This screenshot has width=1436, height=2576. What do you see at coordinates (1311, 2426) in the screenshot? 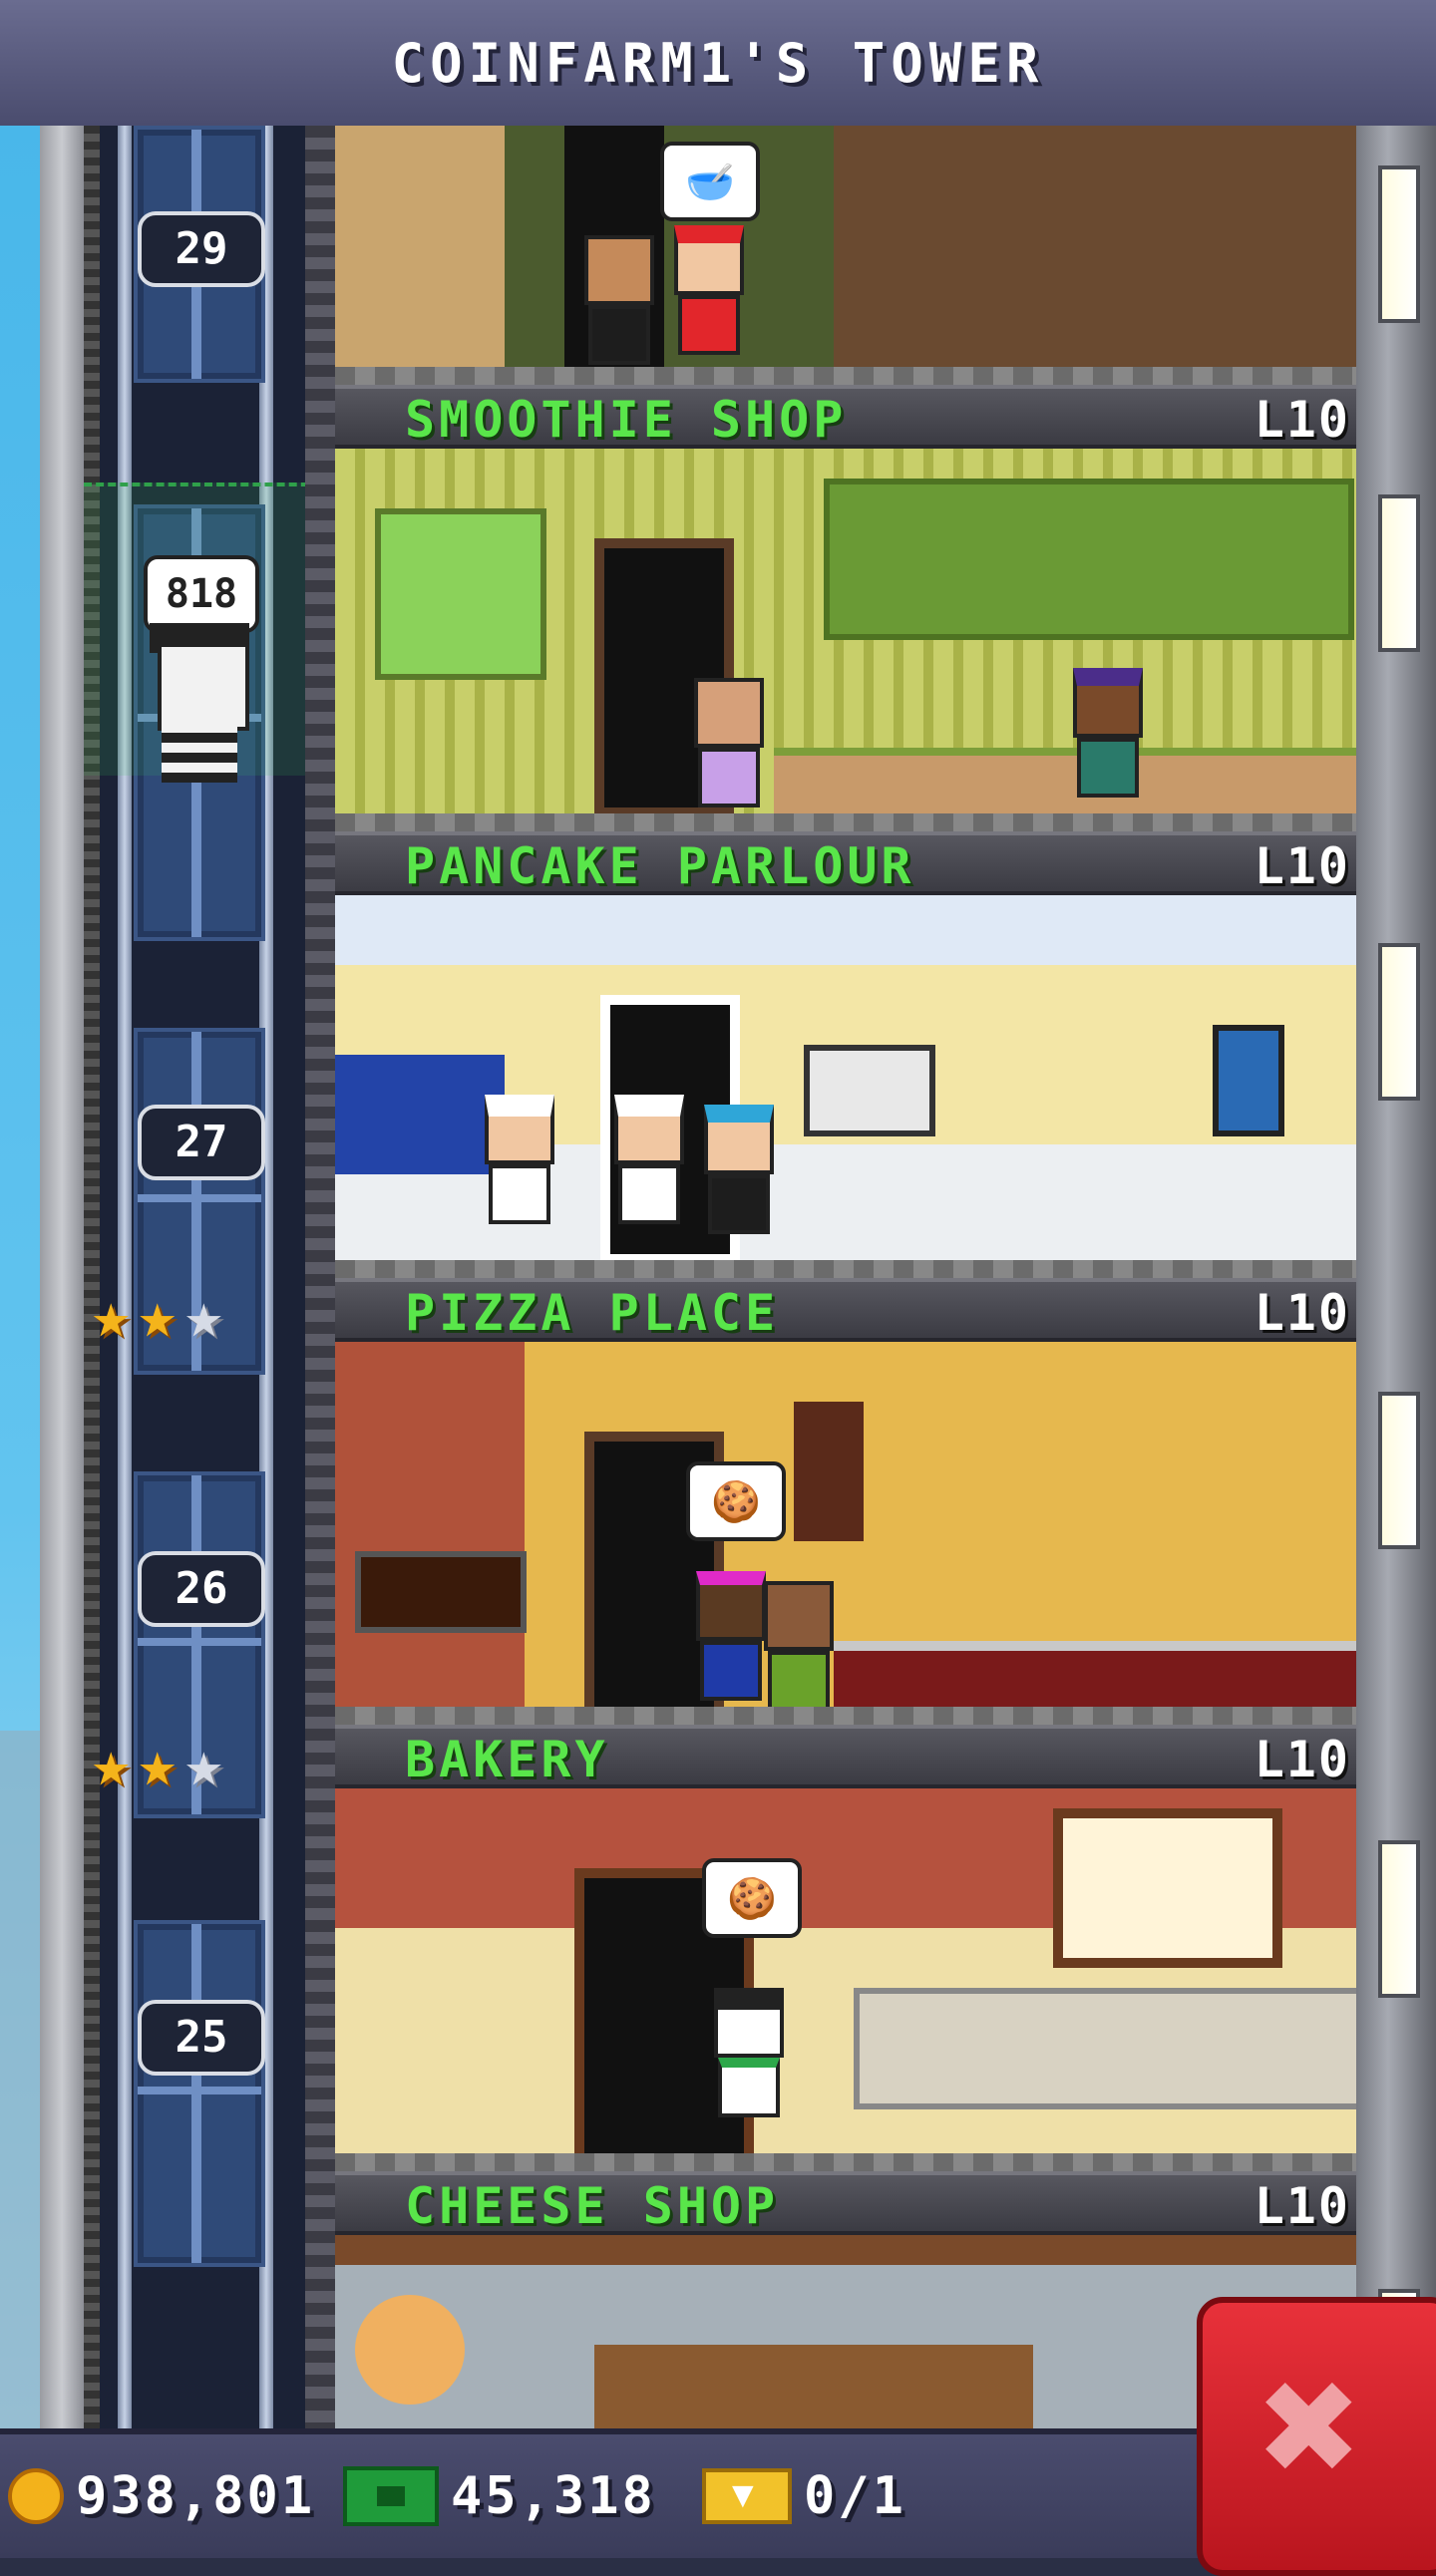
I see `close-icon: ✖` at bounding box center [1311, 2426].